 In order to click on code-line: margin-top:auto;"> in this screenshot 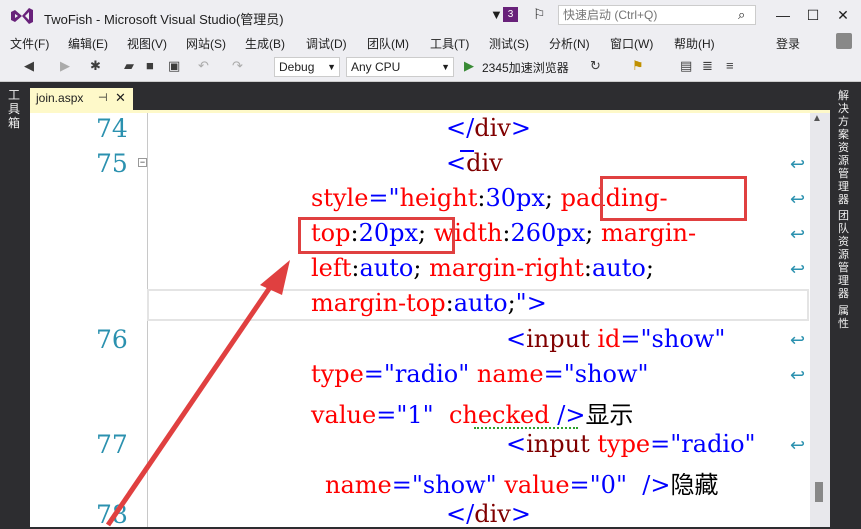, I will do `click(429, 303)`.